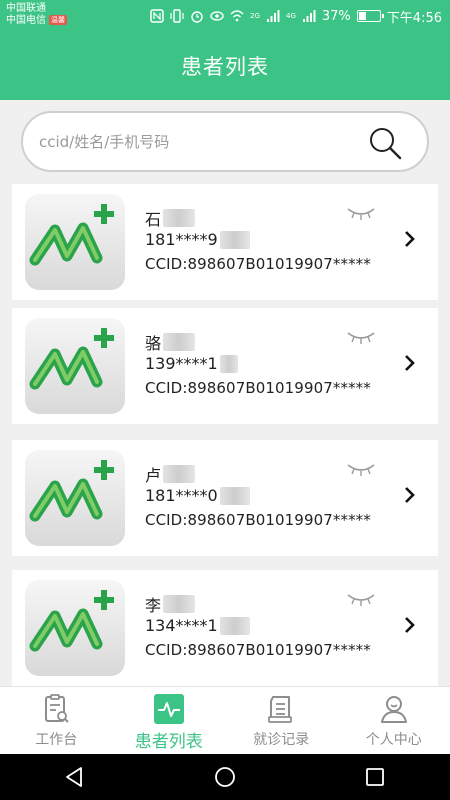 This screenshot has width=450, height=800. Describe the element at coordinates (168, 709) in the screenshot. I see `pulse-icon` at that location.